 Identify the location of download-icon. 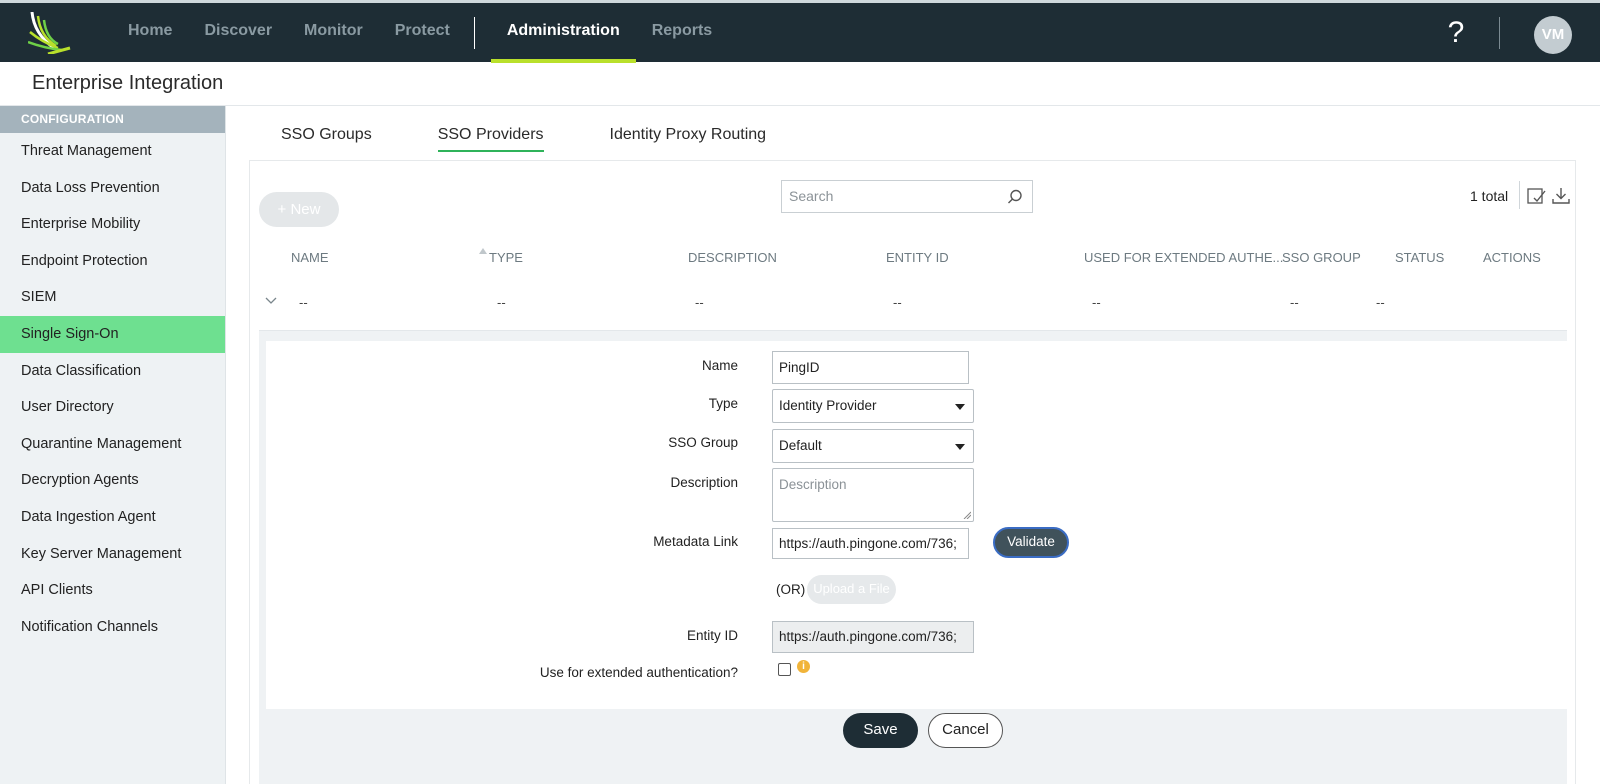
(1561, 196).